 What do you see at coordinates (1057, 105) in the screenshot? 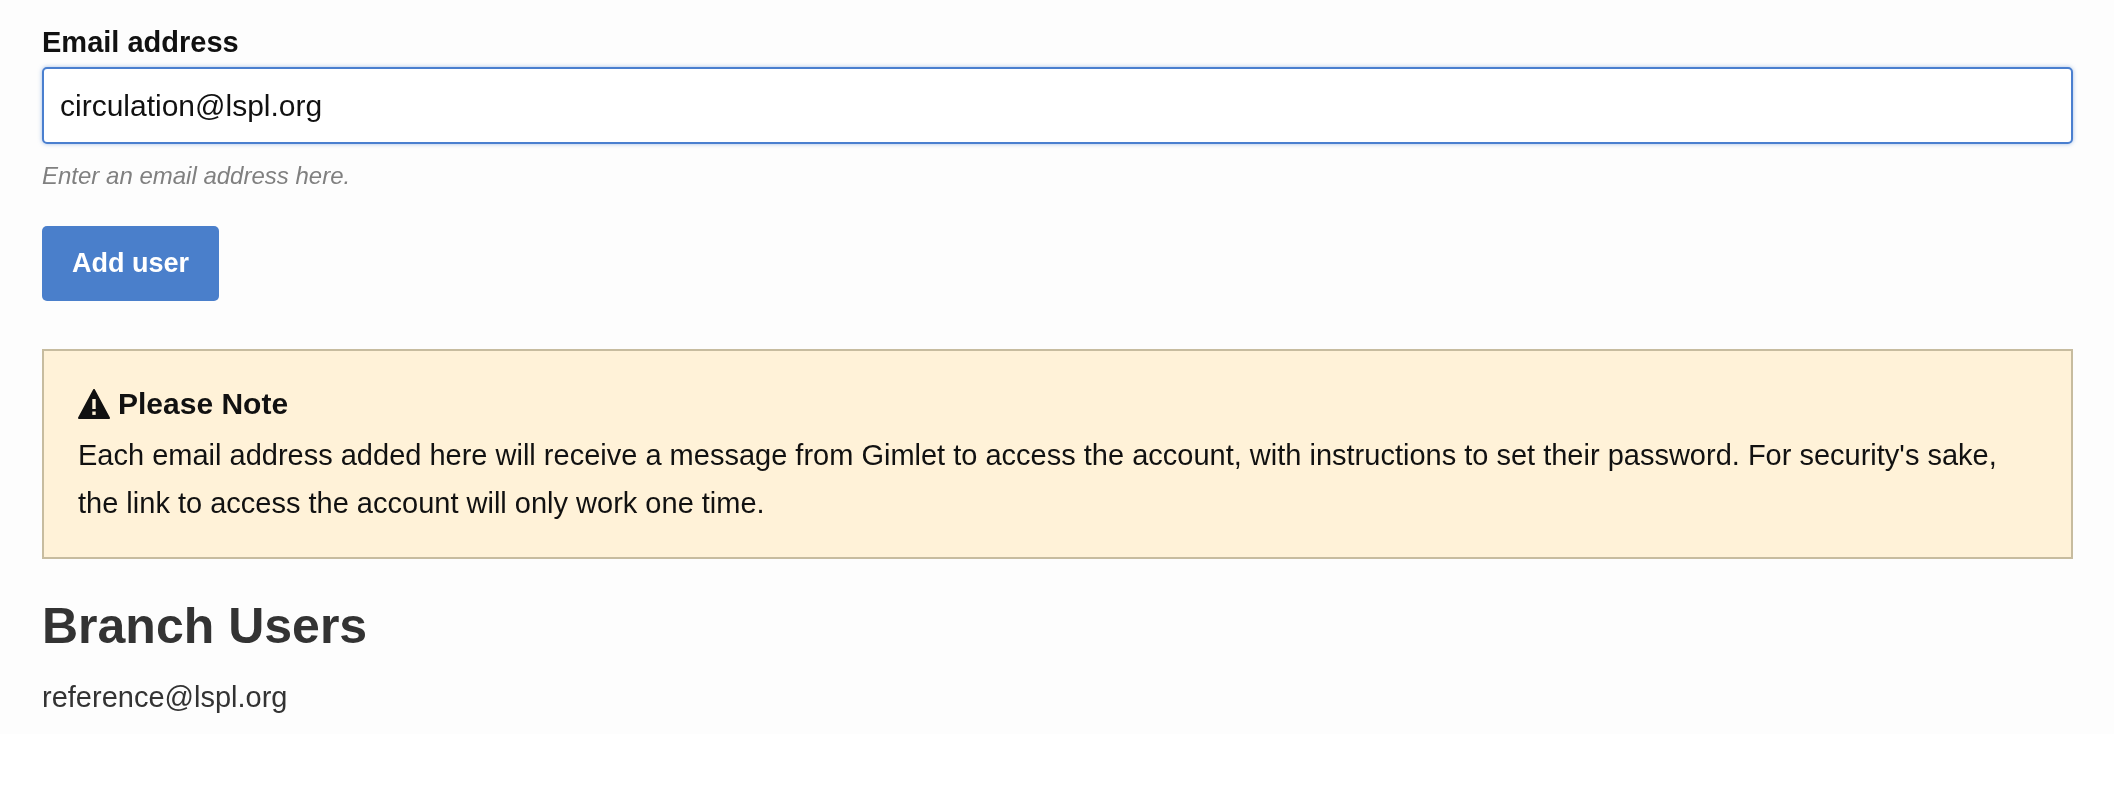
I see `email-input: circulation@lspl.org` at bounding box center [1057, 105].